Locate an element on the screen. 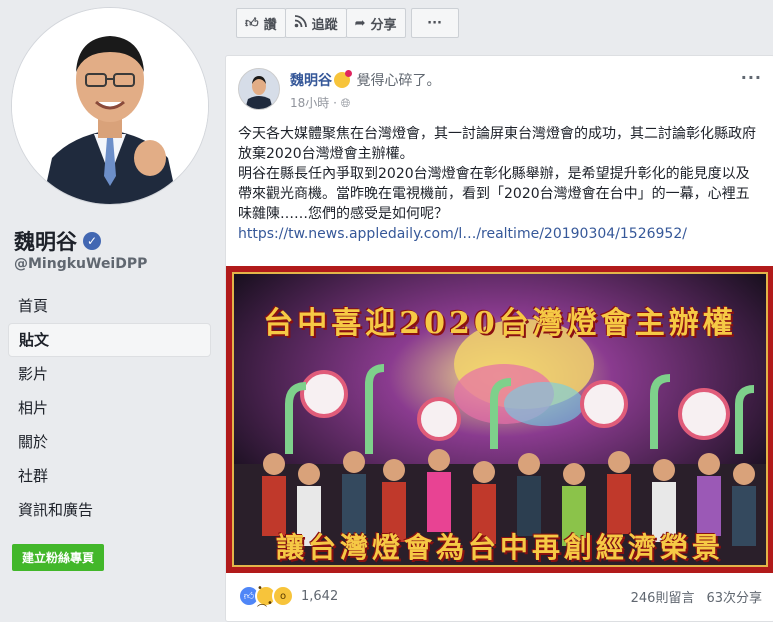  reaction-icons: 👍︎ •︵• o is located at coordinates (266, 596).